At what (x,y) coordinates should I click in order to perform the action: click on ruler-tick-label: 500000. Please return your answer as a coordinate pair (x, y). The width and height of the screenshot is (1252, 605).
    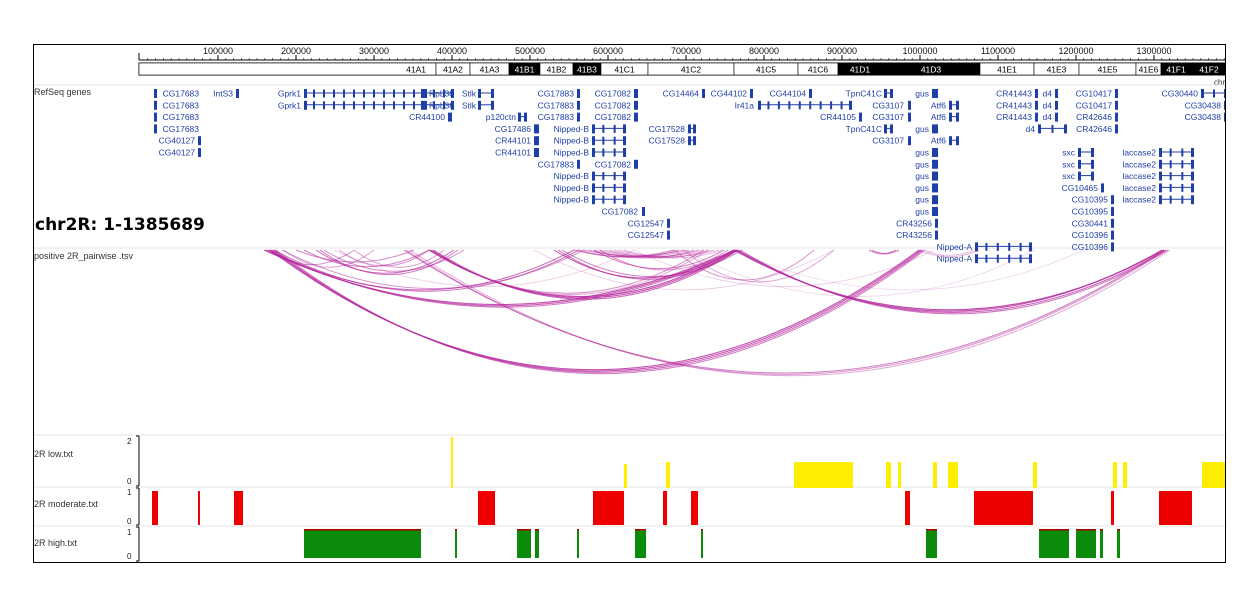
    Looking at the image, I should click on (530, 51).